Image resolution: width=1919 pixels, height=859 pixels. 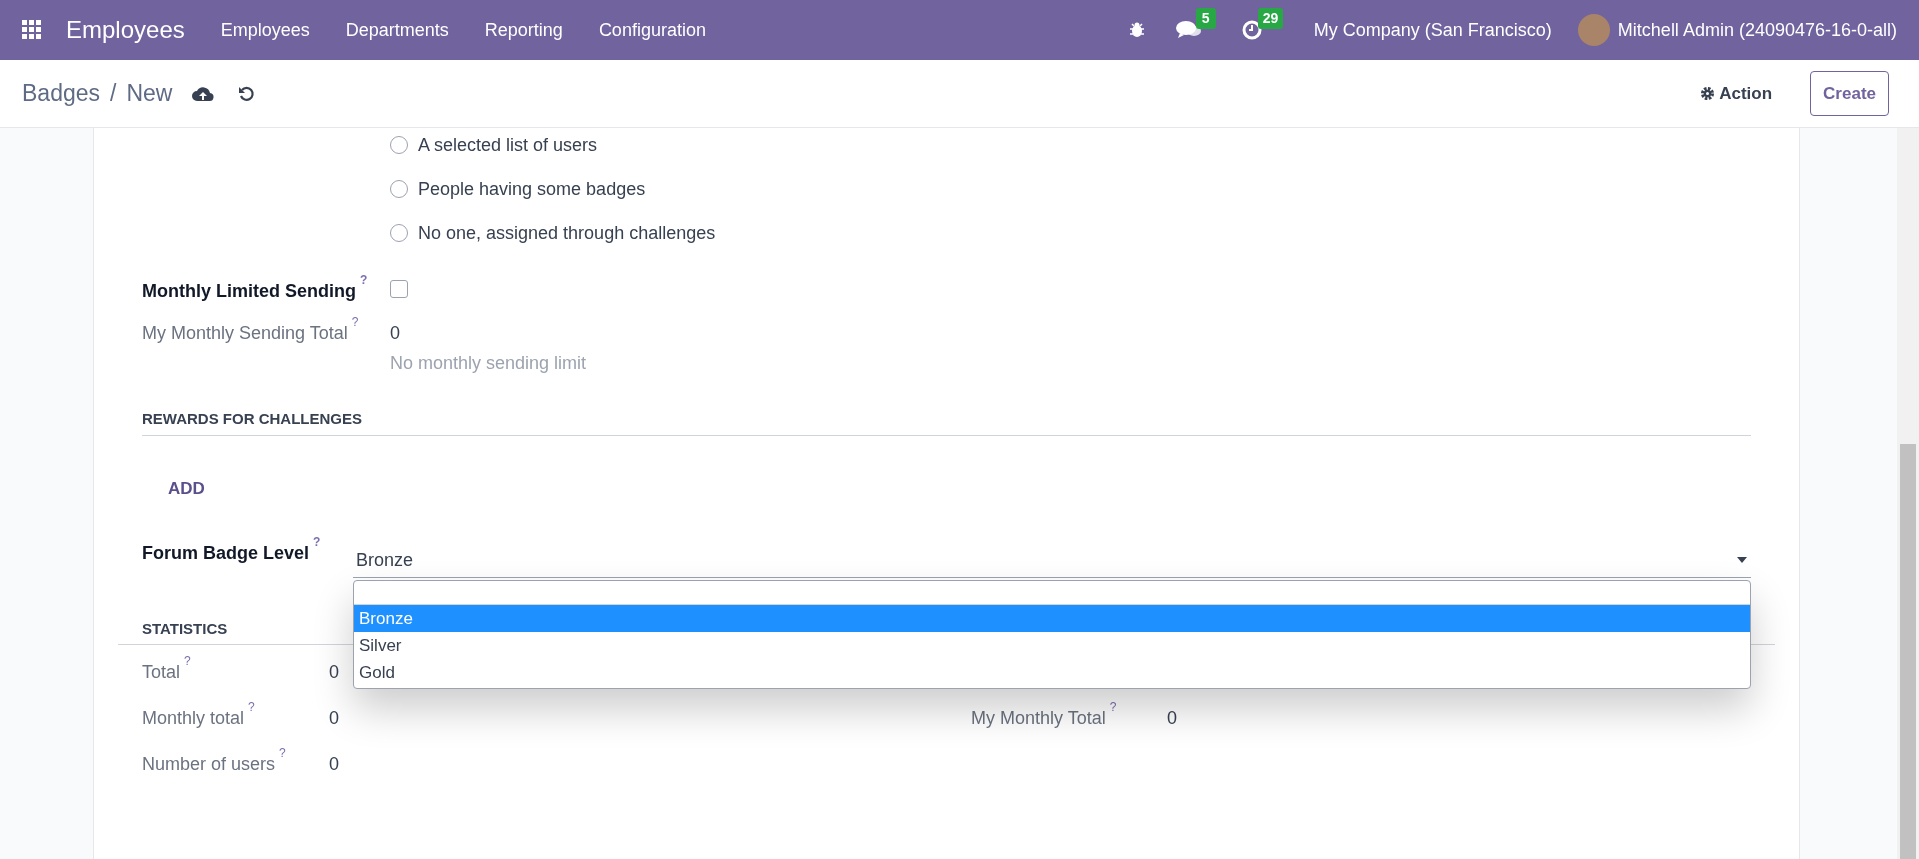 I want to click on dropdown-option: Silver, so click(x=1052, y=645).